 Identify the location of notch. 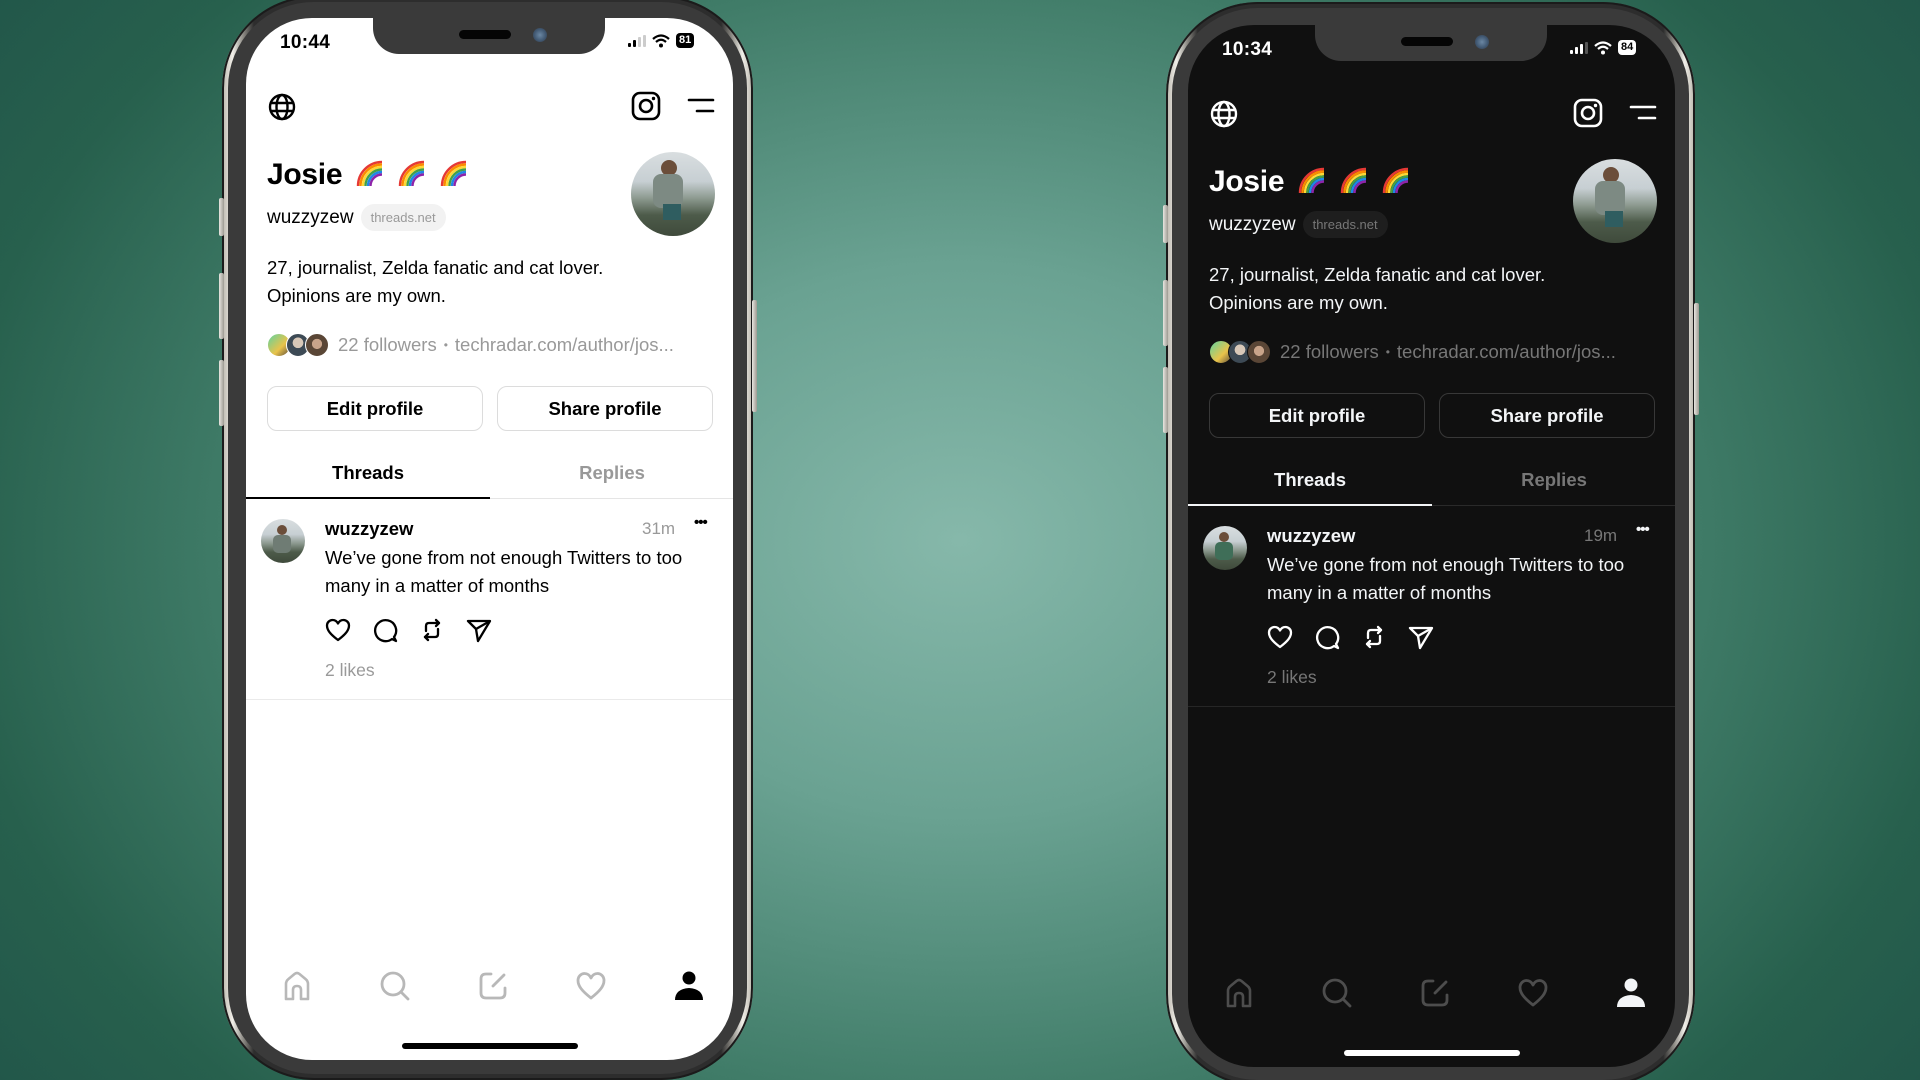
(1431, 43).